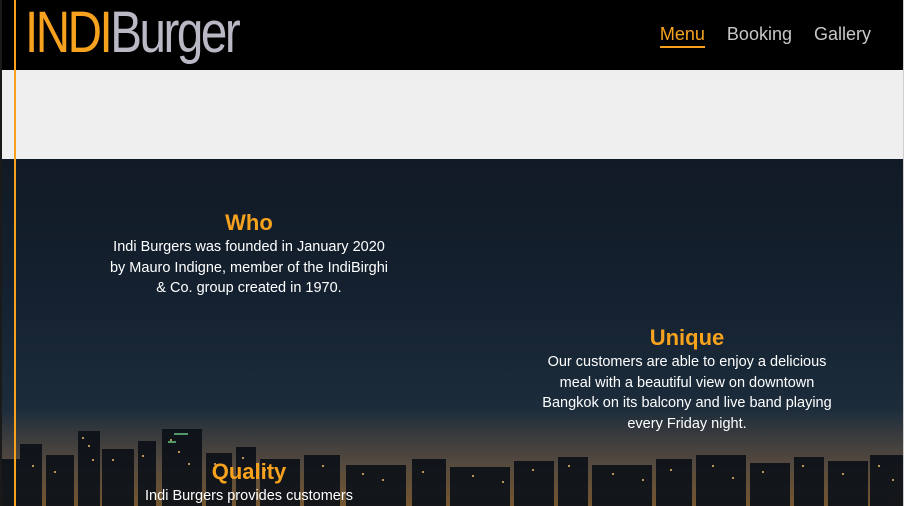  What do you see at coordinates (759, 35) in the screenshot?
I see `nav-link-booking: Booking` at bounding box center [759, 35].